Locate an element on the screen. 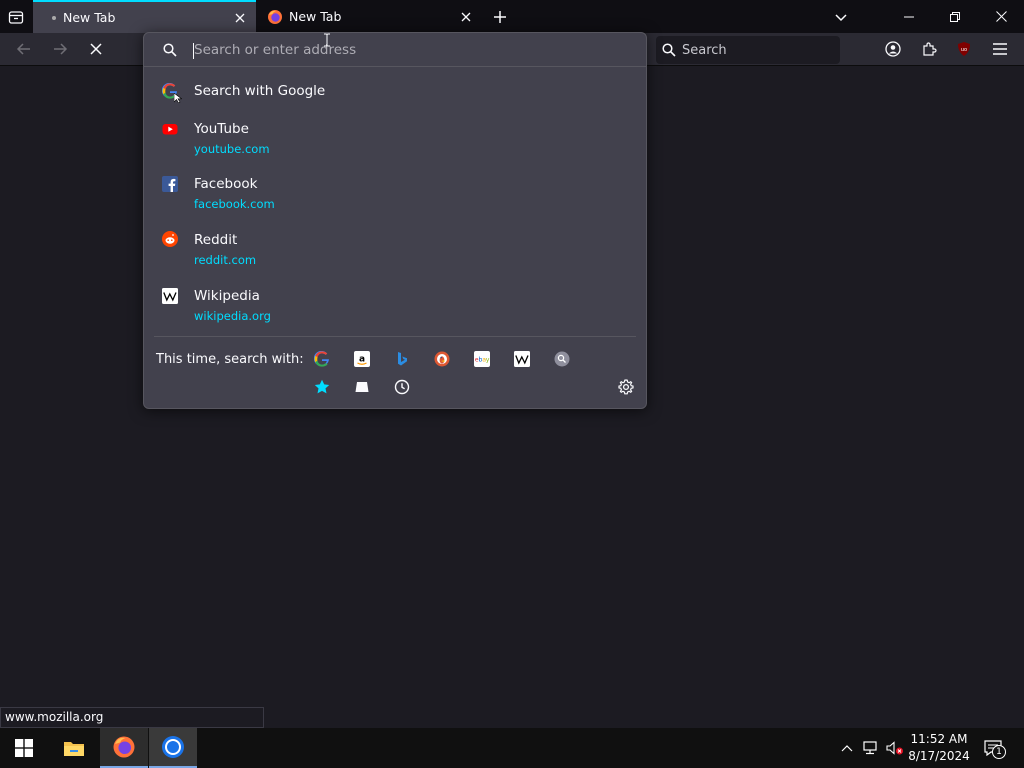 This screenshot has width=1024, height=768. action-center-button: 1 is located at coordinates (993, 748).